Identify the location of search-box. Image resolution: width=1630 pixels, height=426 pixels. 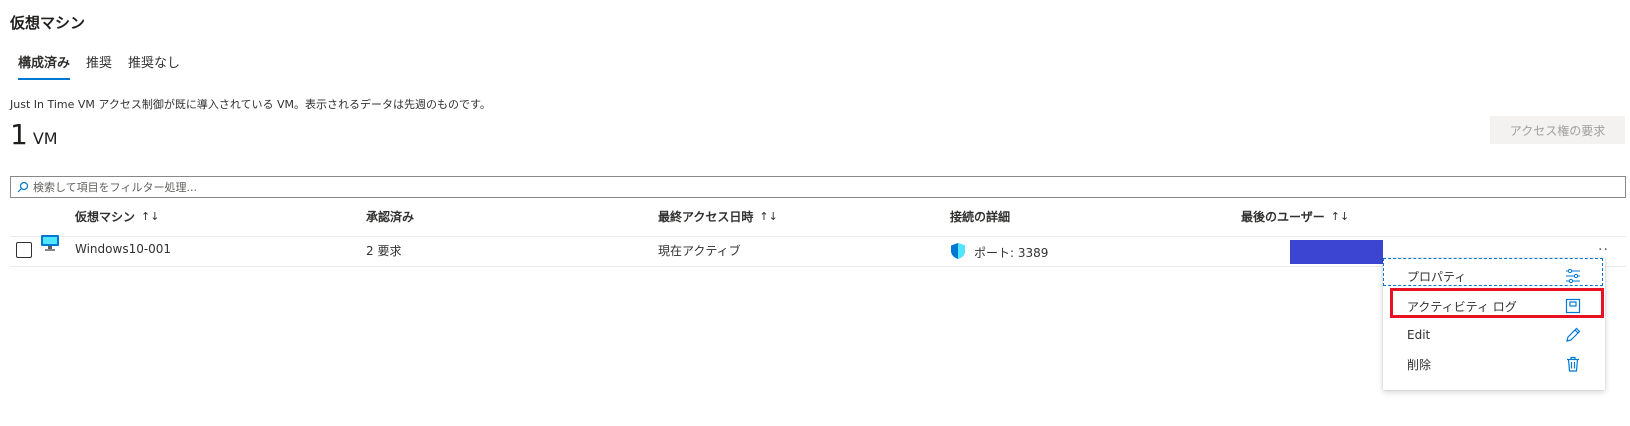
(818, 187).